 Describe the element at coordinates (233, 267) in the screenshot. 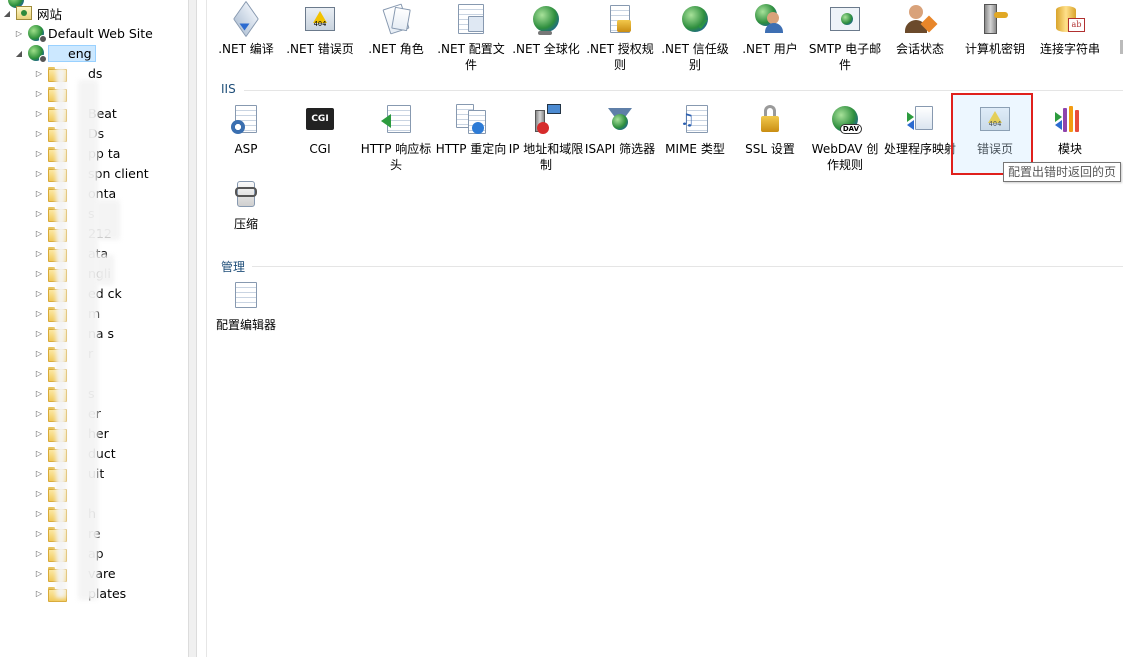

I see `section-title-manage: 管理` at that location.